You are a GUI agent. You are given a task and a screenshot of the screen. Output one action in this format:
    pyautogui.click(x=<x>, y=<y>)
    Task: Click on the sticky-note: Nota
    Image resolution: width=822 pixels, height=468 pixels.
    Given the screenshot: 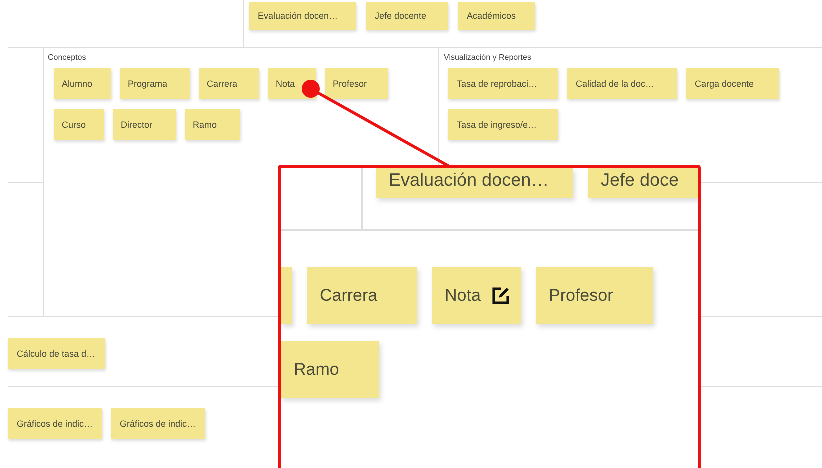 What is the action you would take?
    pyautogui.click(x=476, y=295)
    